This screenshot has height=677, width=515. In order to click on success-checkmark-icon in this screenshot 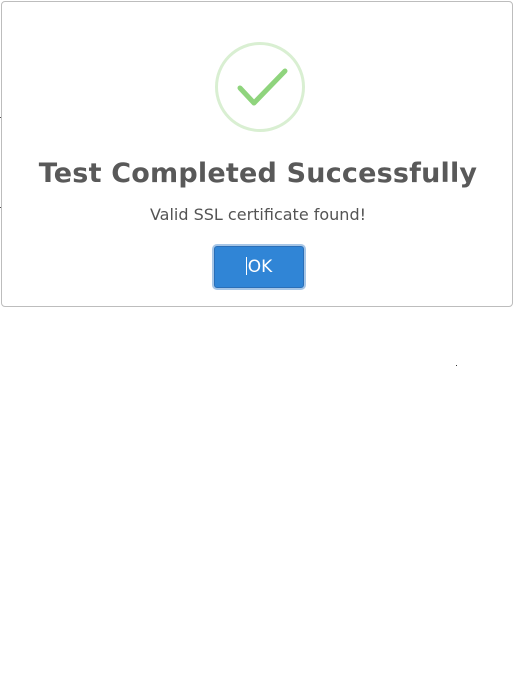, I will do `click(260, 87)`.